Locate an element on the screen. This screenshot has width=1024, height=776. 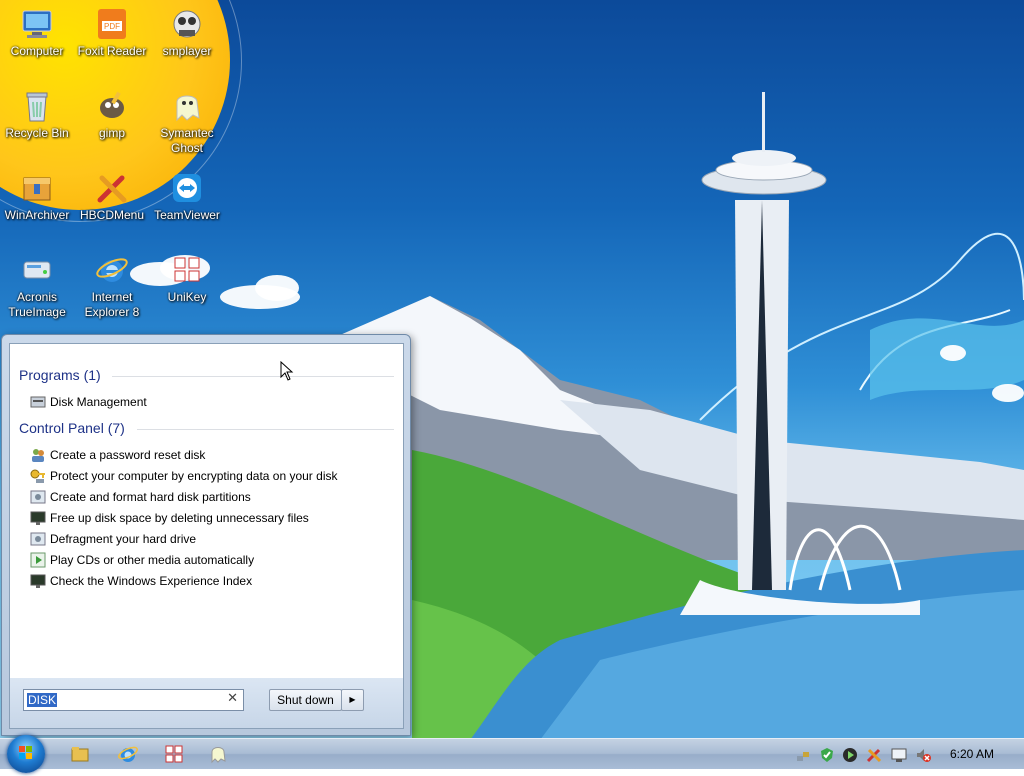
media-play-icon is located at coordinates (850, 755).